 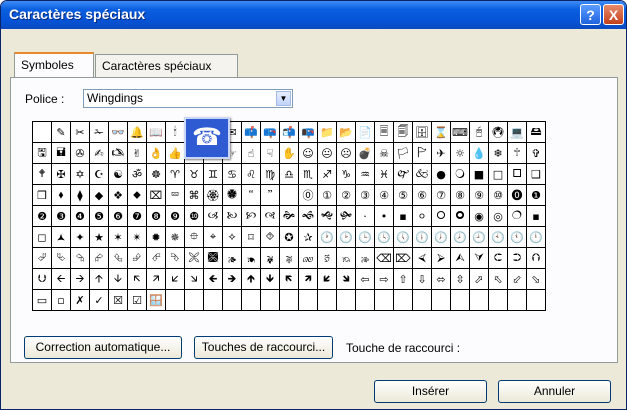 What do you see at coordinates (346, 174) in the screenshot?
I see `symbol-cell: ♑` at bounding box center [346, 174].